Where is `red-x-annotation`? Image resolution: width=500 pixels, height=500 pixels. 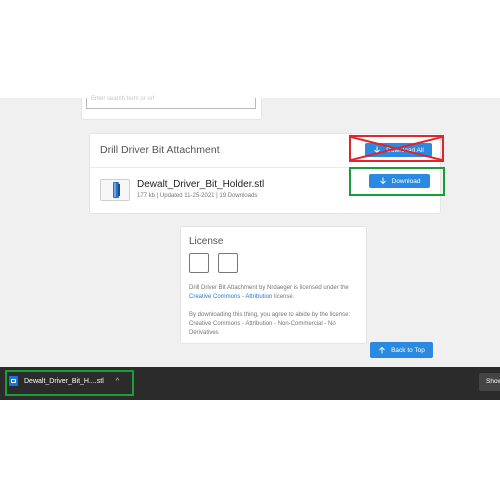
red-x-annotation is located at coordinates (396, 148).